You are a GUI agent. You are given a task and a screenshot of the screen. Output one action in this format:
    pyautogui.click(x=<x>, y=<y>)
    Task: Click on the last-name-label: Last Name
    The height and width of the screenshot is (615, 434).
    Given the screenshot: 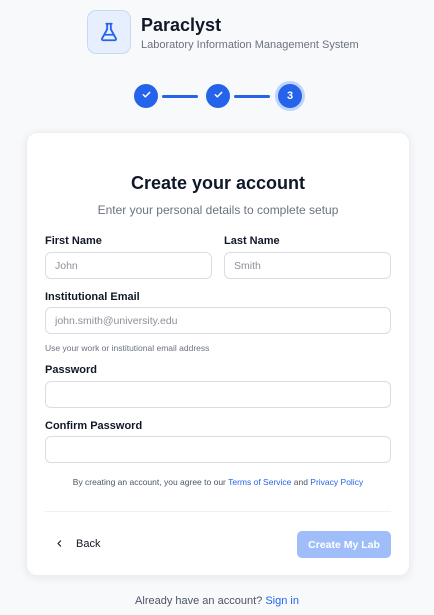 What is the action you would take?
    pyautogui.click(x=252, y=241)
    